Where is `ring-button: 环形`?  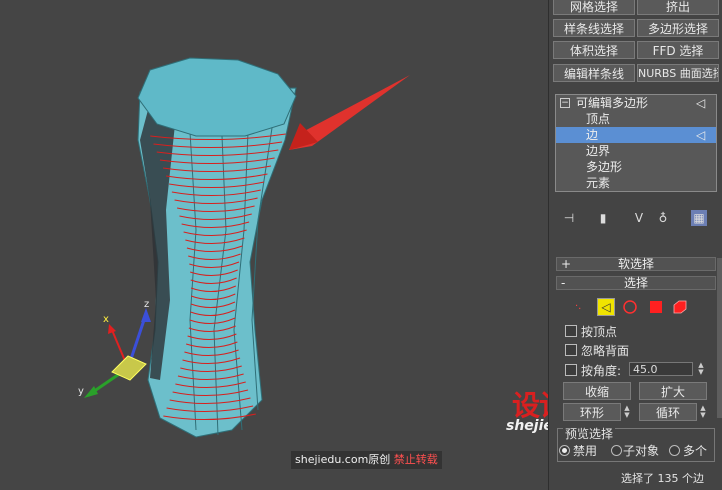
ring-button: 环形 is located at coordinates (592, 412).